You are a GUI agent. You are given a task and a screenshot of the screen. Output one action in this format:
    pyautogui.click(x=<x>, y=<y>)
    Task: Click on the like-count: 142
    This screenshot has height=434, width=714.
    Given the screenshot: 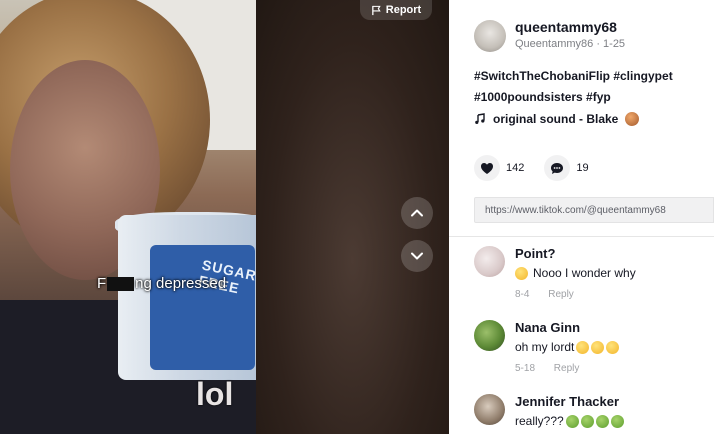 What is the action you would take?
    pyautogui.click(x=515, y=168)
    